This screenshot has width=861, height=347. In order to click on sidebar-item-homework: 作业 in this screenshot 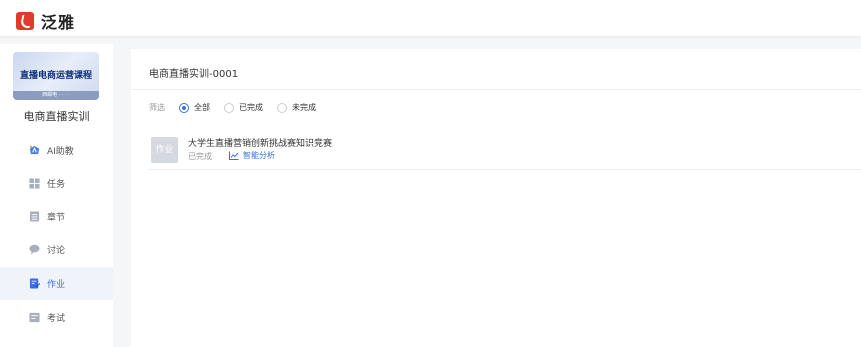, I will do `click(56, 283)`.